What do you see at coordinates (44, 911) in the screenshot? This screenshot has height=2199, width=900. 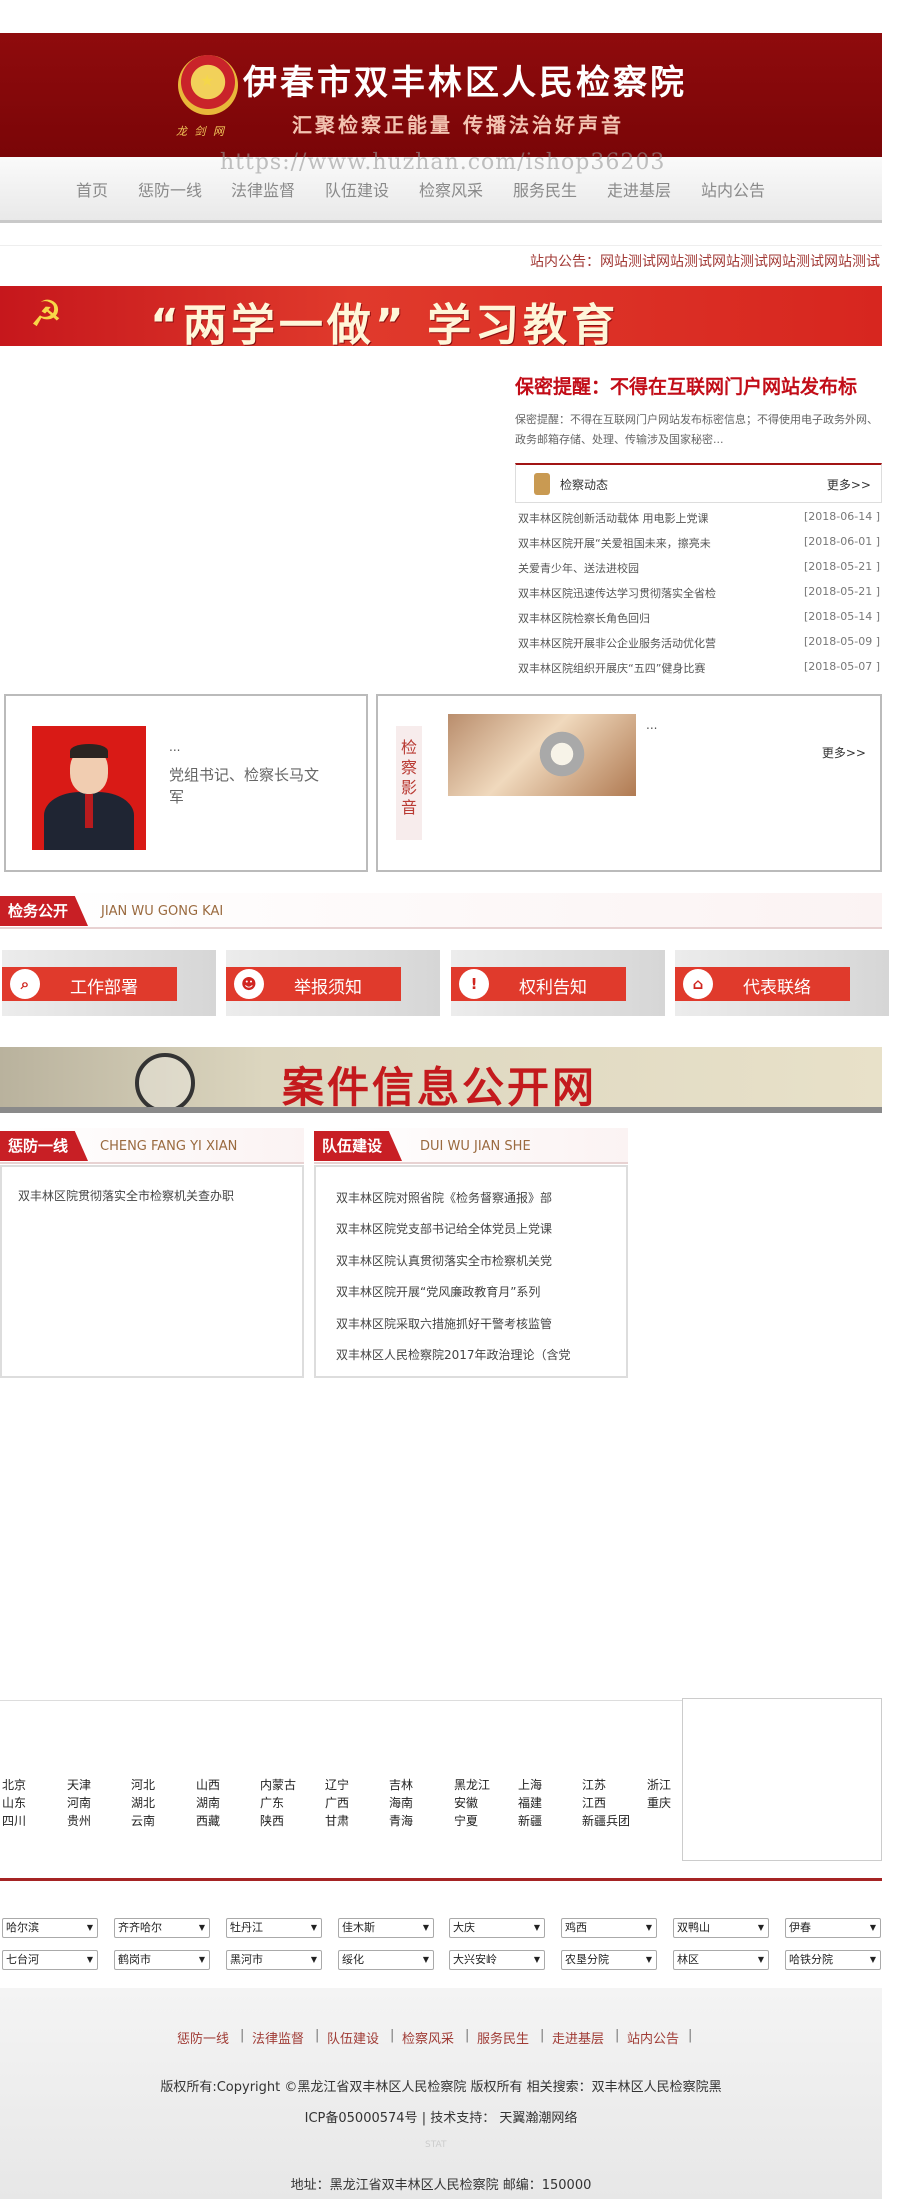 I see `jianwu-tag: 检务公开` at bounding box center [44, 911].